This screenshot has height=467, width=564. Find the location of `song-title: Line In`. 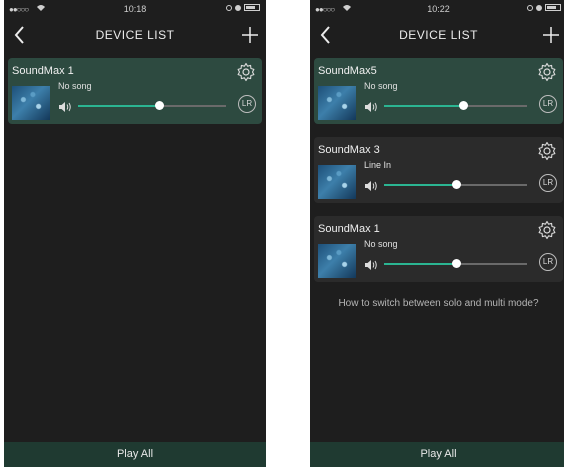

song-title: Line In is located at coordinates (378, 165).